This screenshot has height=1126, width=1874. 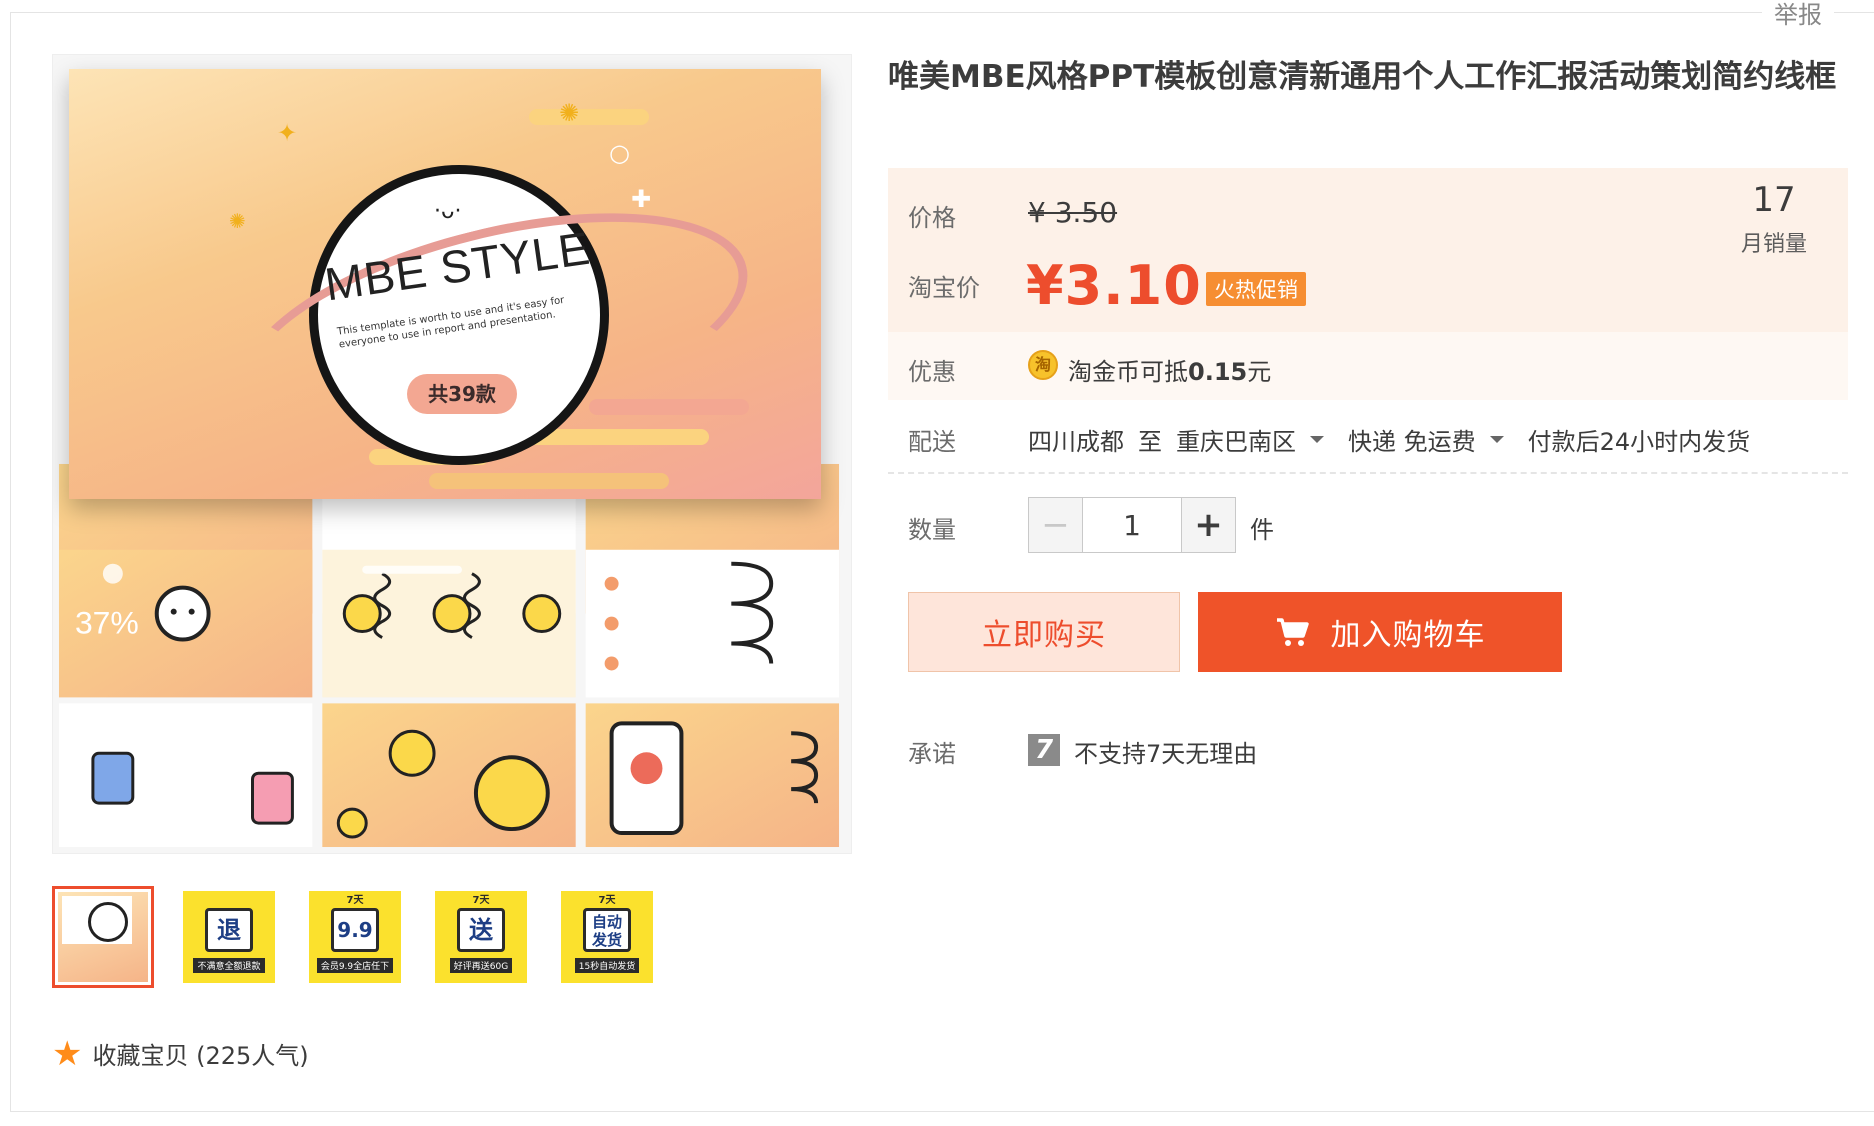 What do you see at coordinates (1044, 635) in the screenshot?
I see `buy-now-label: 立即购买` at bounding box center [1044, 635].